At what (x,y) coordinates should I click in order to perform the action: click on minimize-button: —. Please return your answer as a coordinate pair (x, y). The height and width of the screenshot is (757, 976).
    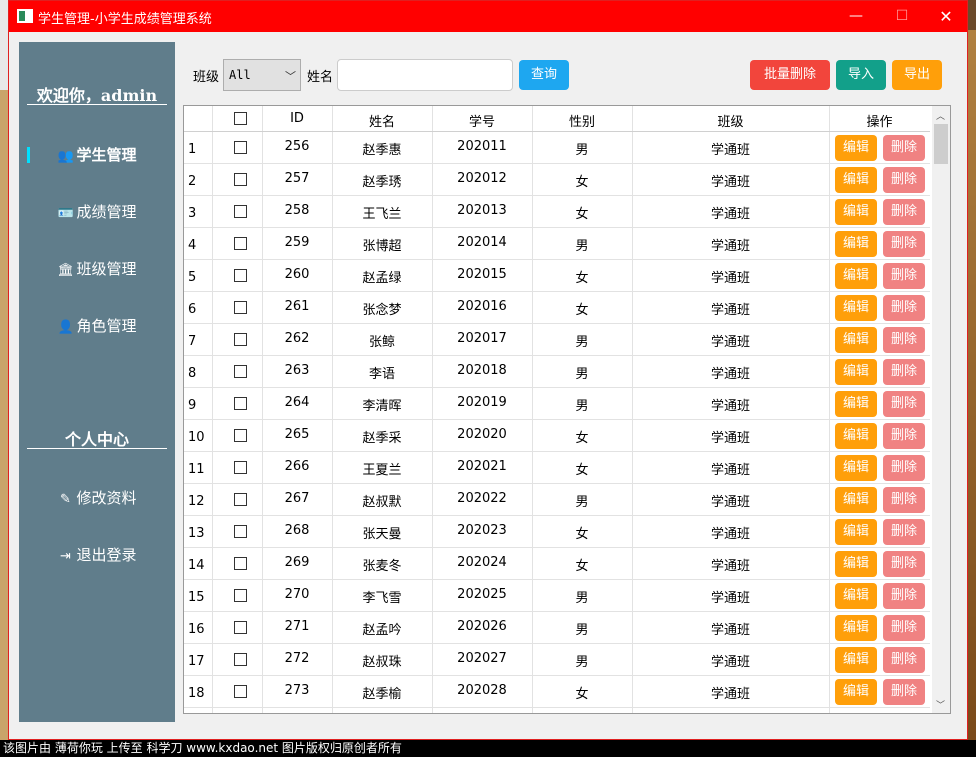
    Looking at the image, I should click on (856, 16).